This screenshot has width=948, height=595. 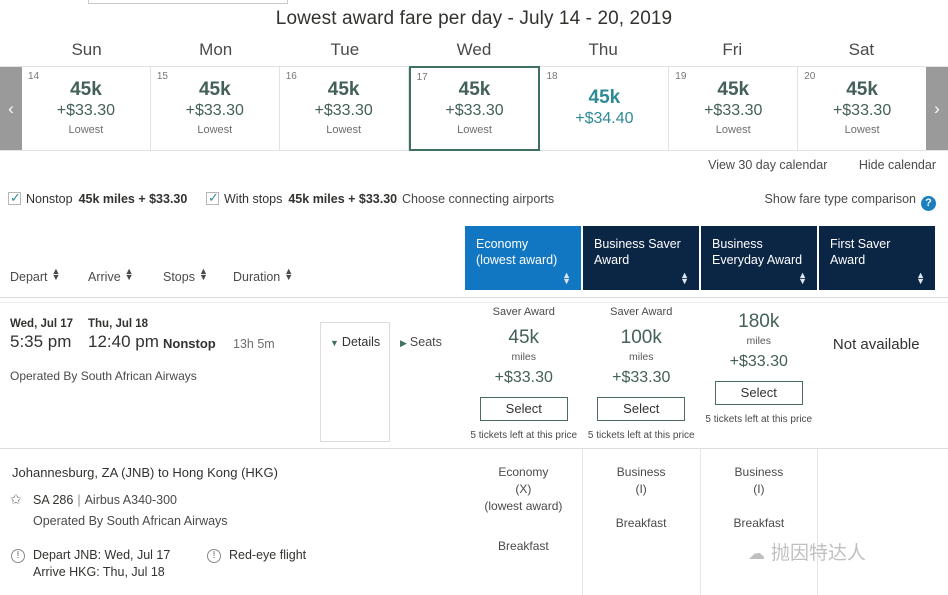 What do you see at coordinates (523, 472) in the screenshot?
I see `cabin-name: Economy` at bounding box center [523, 472].